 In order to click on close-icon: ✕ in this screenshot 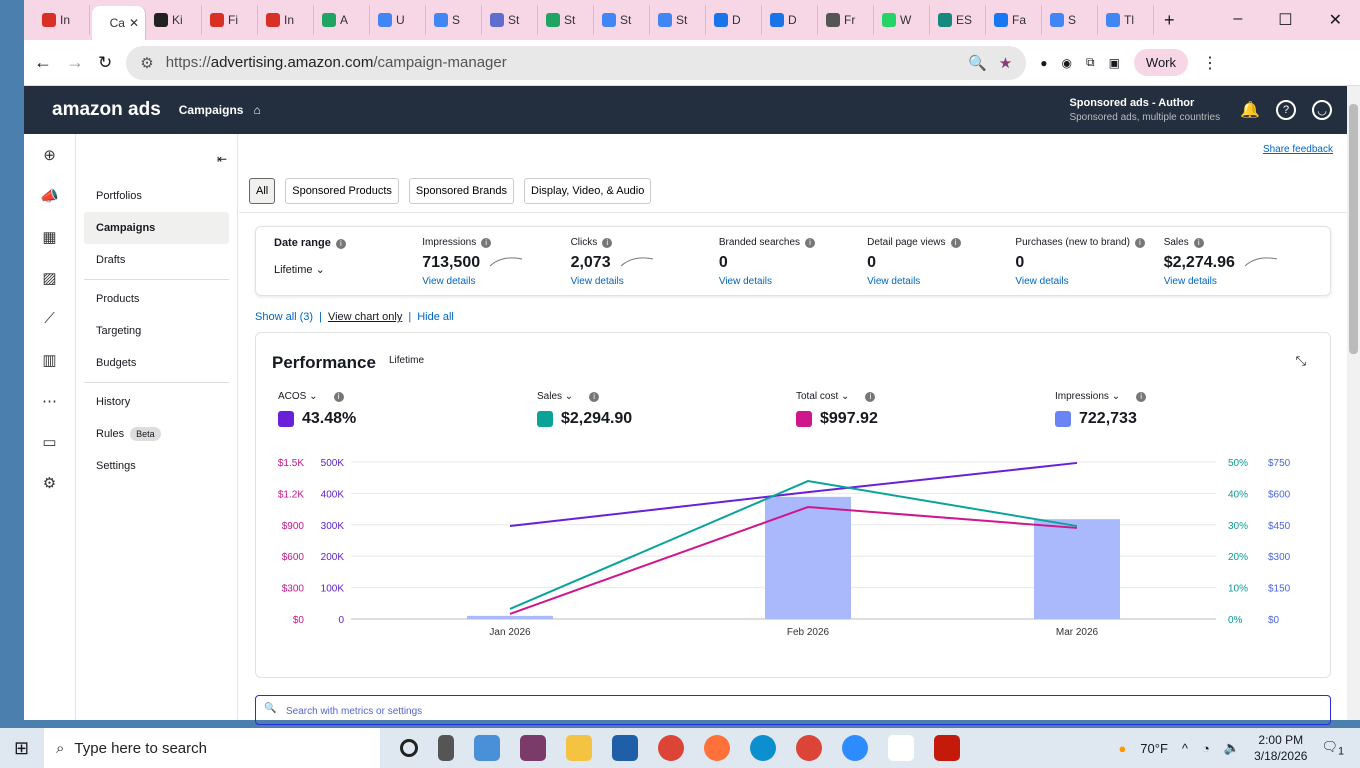, I will do `click(1335, 20)`.